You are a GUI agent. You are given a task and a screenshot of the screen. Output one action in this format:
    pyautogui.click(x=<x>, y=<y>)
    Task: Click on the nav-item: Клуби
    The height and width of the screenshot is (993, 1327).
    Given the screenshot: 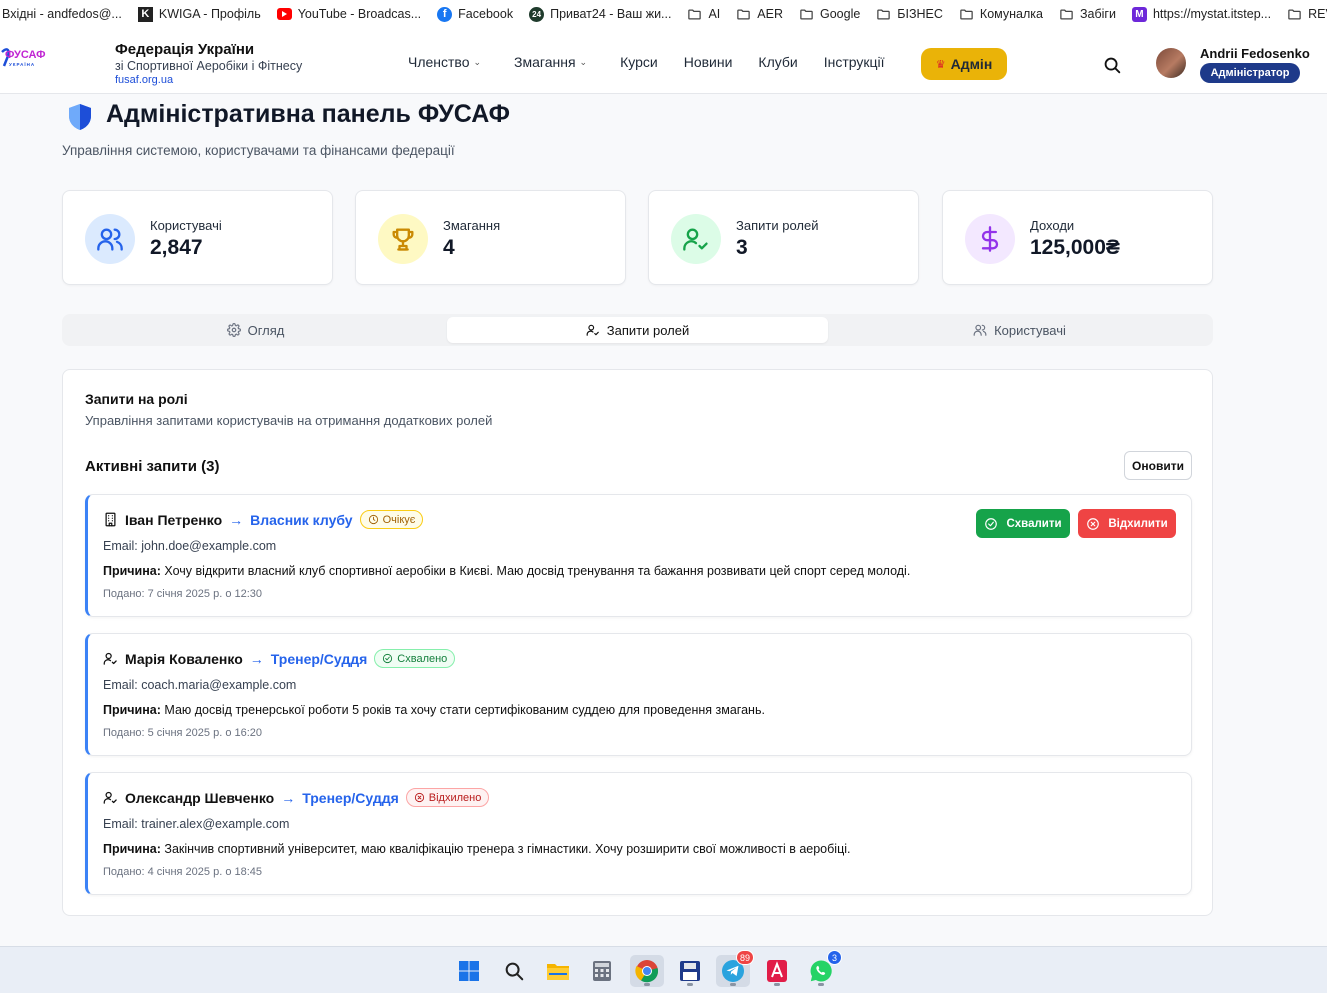 What is the action you would take?
    pyautogui.click(x=777, y=62)
    